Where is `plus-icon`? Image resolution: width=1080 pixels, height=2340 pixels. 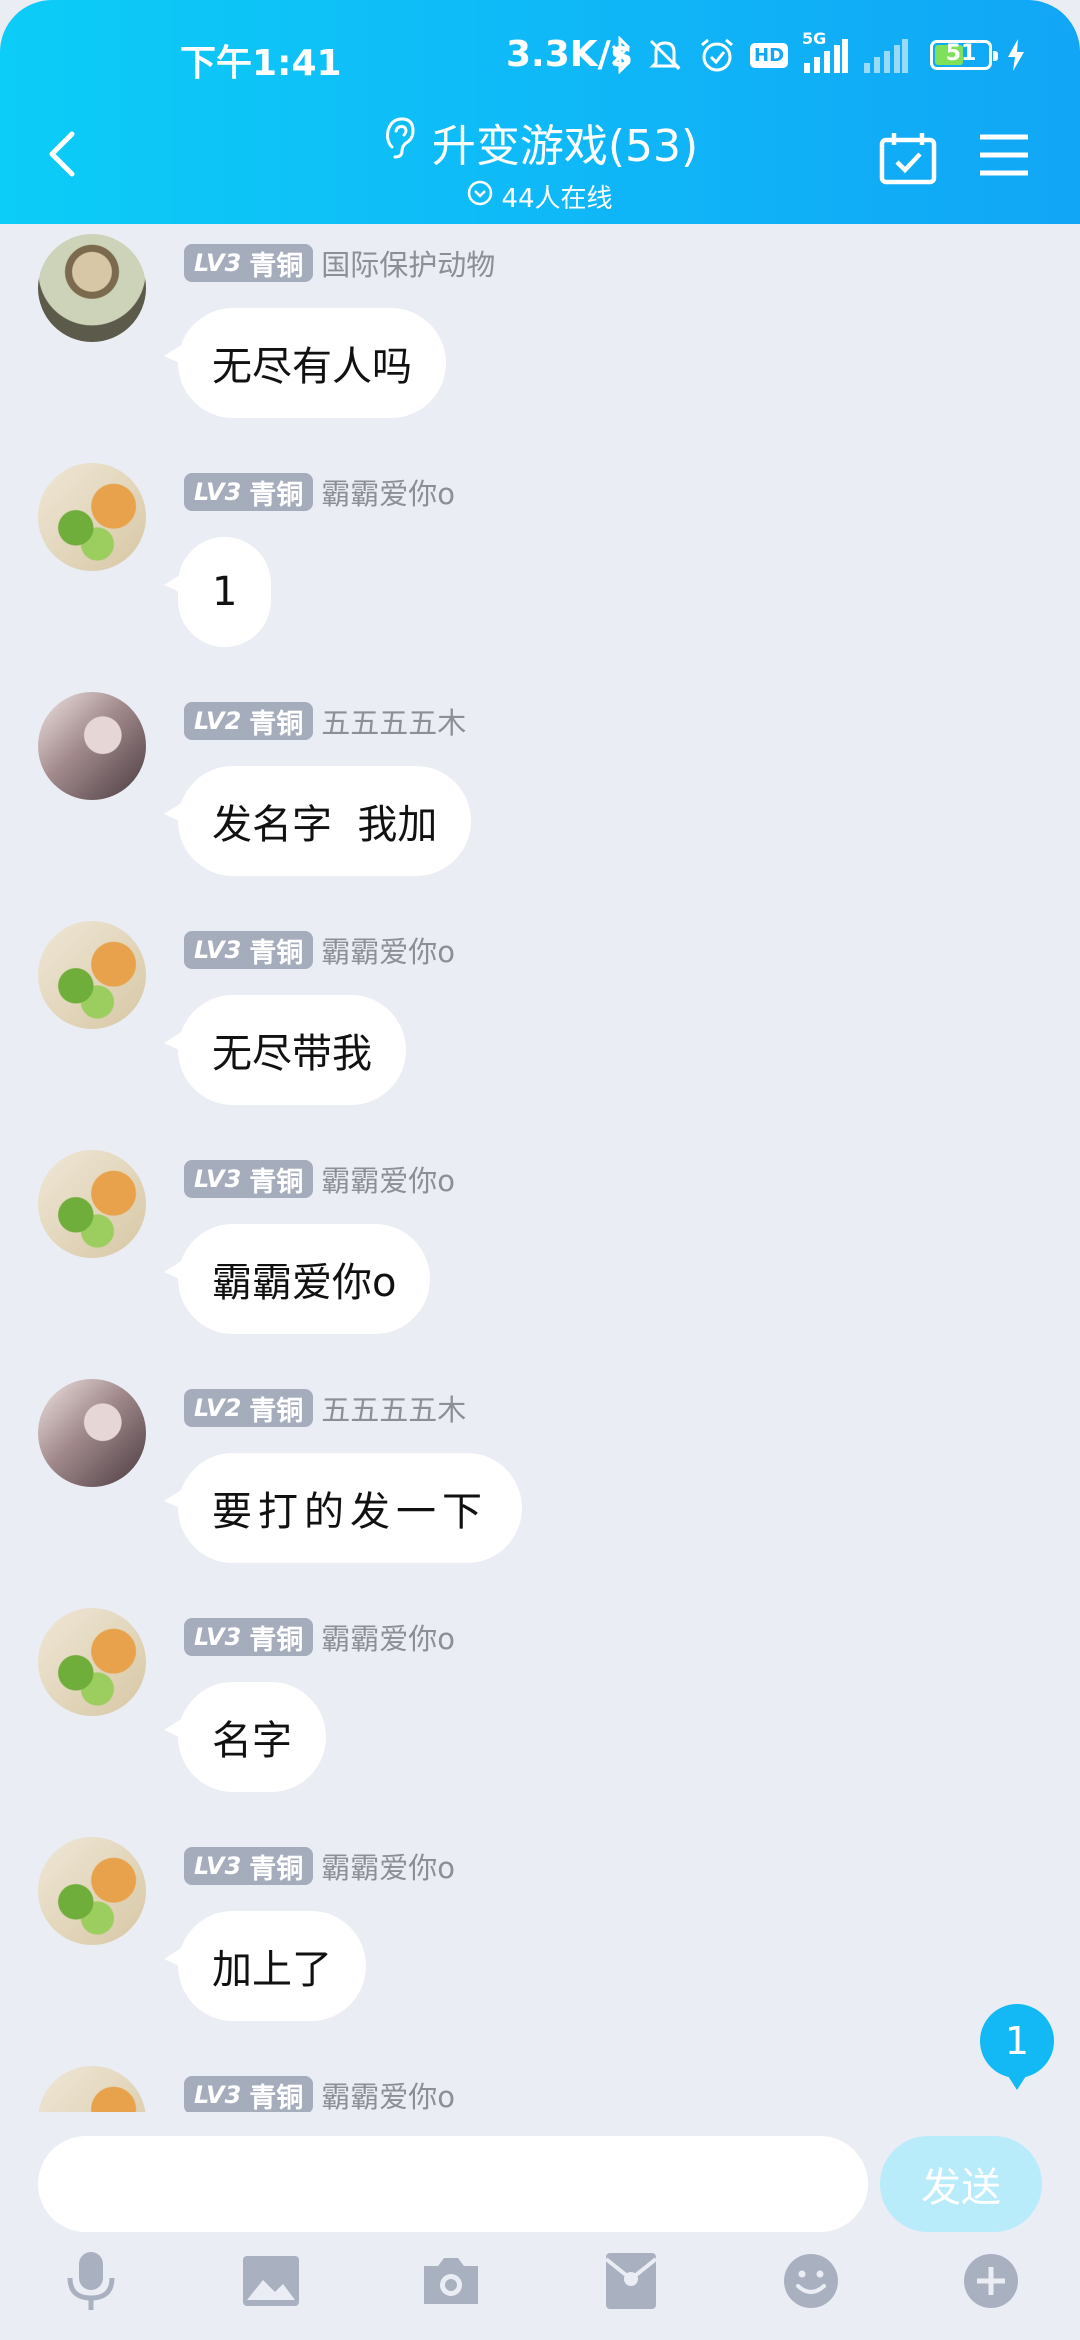
plus-icon is located at coordinates (991, 2283).